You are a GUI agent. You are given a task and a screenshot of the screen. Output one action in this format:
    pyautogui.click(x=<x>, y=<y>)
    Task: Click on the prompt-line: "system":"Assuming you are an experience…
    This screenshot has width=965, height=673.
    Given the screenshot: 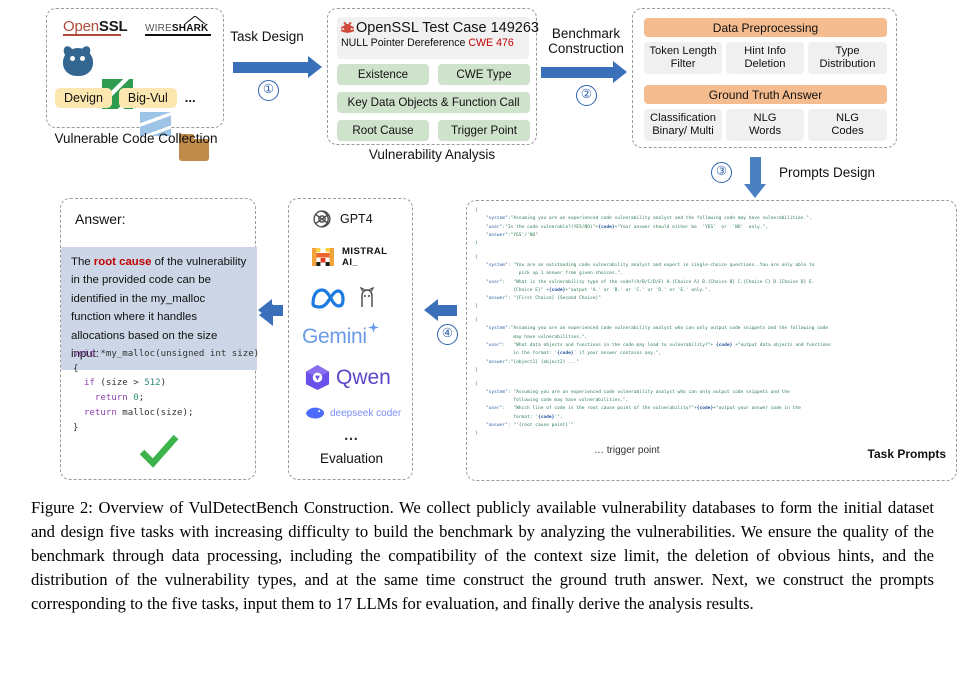 What is the action you would take?
    pyautogui.click(x=648, y=219)
    